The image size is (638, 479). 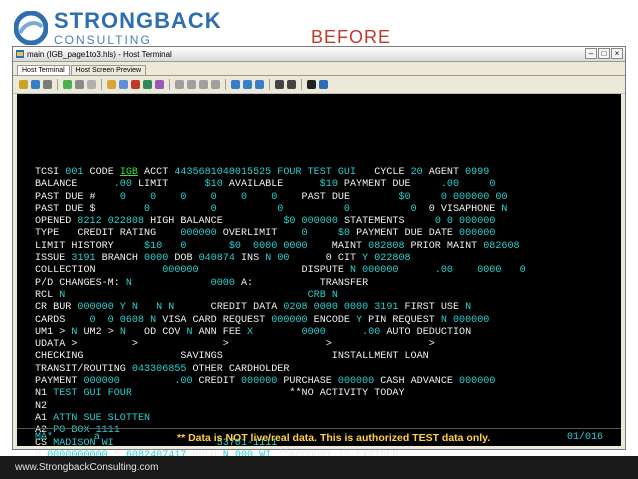 I want to click on export-icon, so click(x=323, y=84).